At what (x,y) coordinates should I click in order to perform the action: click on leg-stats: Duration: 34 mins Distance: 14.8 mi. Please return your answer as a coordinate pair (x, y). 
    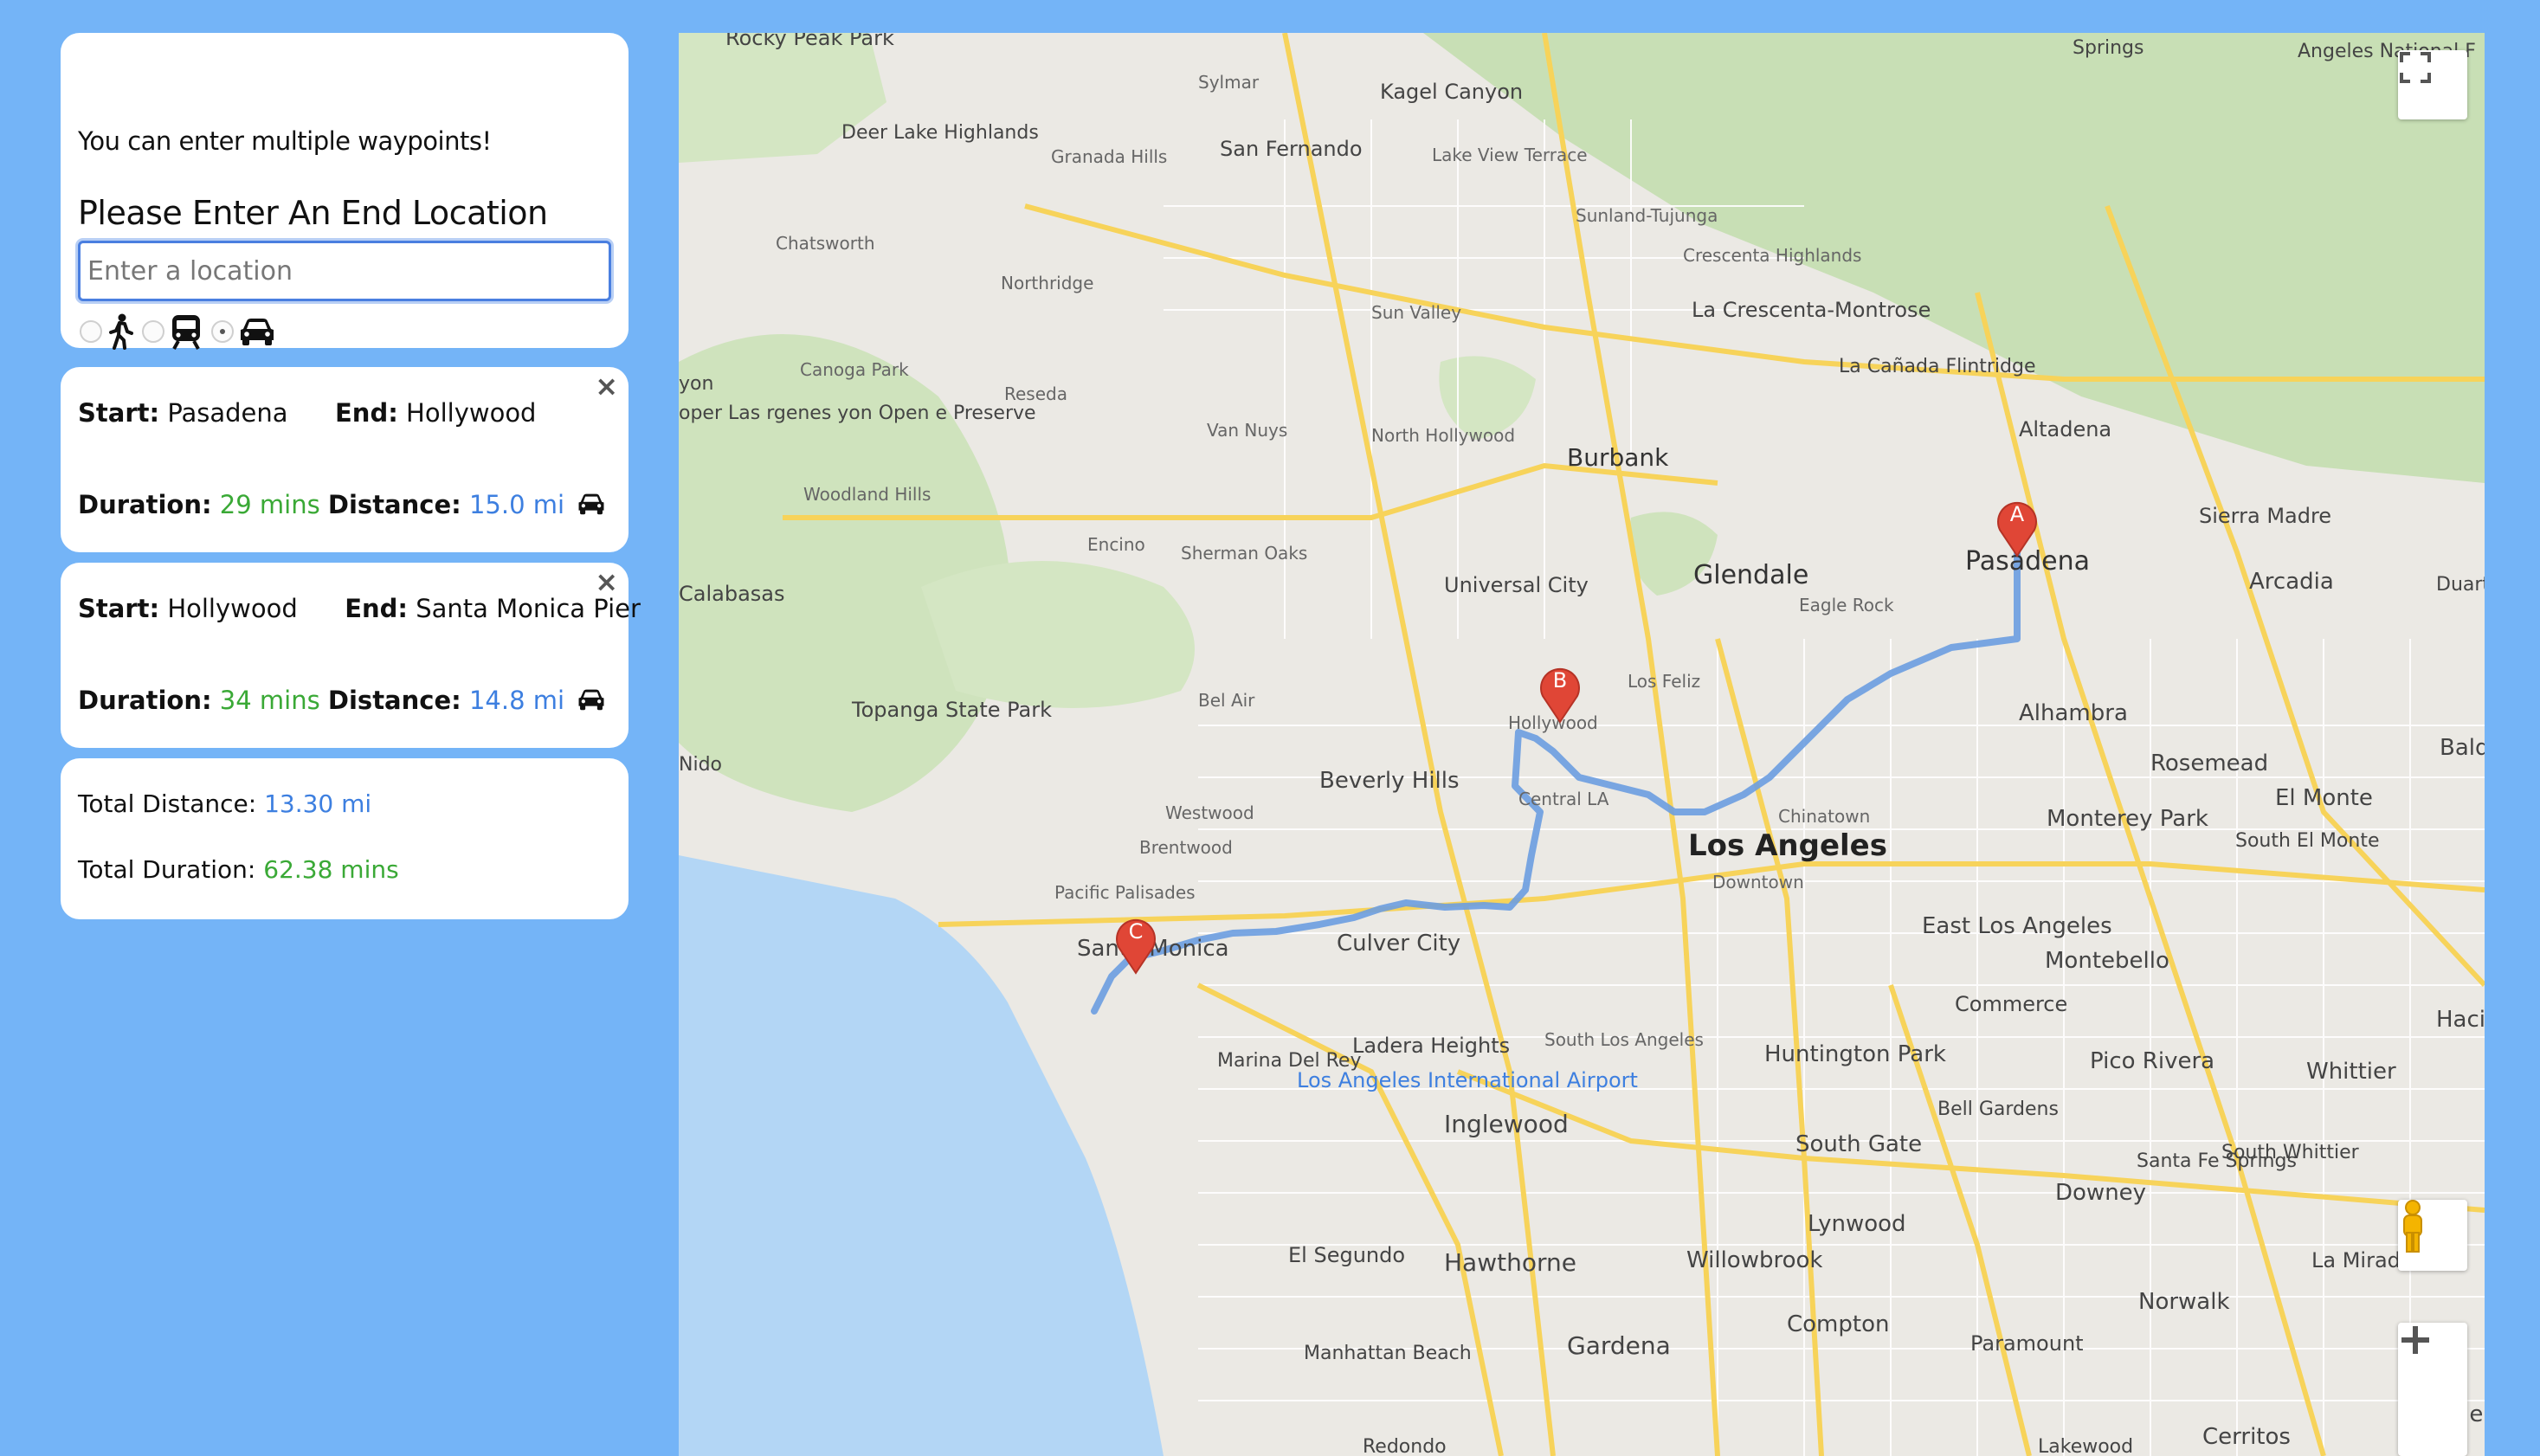
    Looking at the image, I should click on (341, 701).